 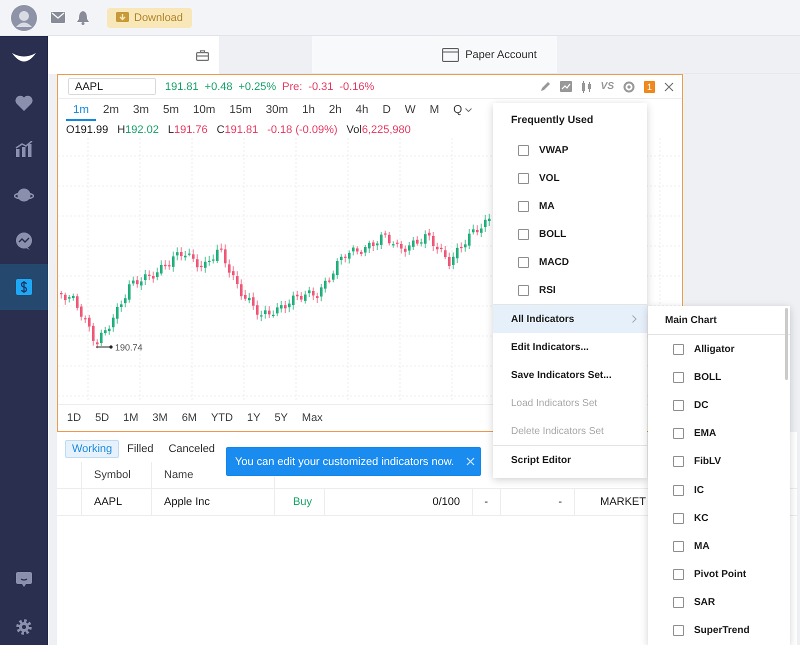 I want to click on table-cell: 0/100, so click(x=399, y=502).